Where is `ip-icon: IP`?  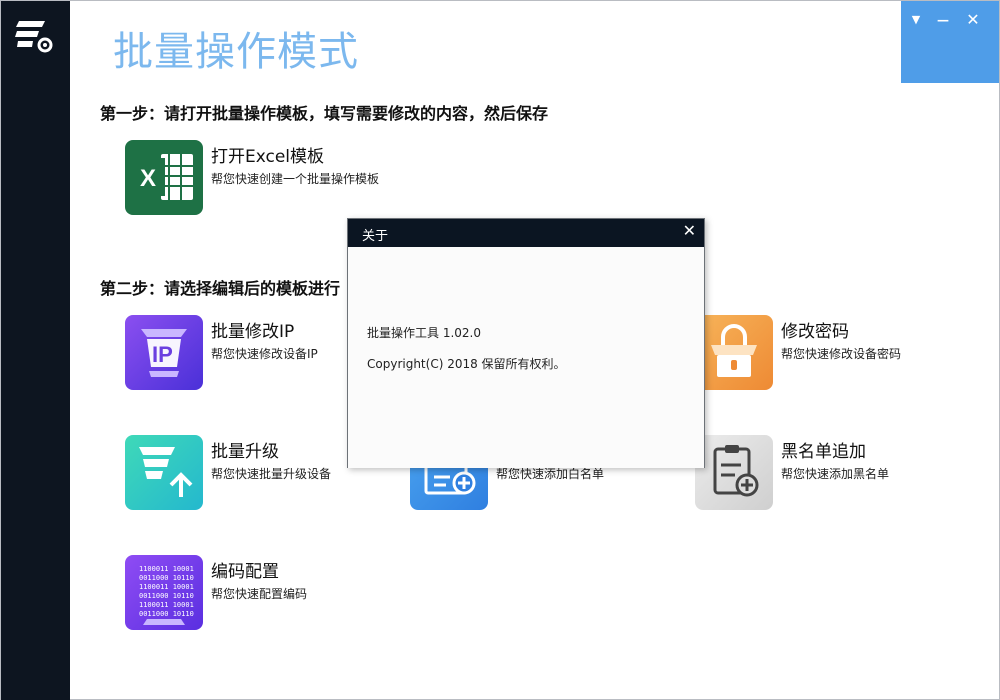
ip-icon: IP is located at coordinates (164, 352).